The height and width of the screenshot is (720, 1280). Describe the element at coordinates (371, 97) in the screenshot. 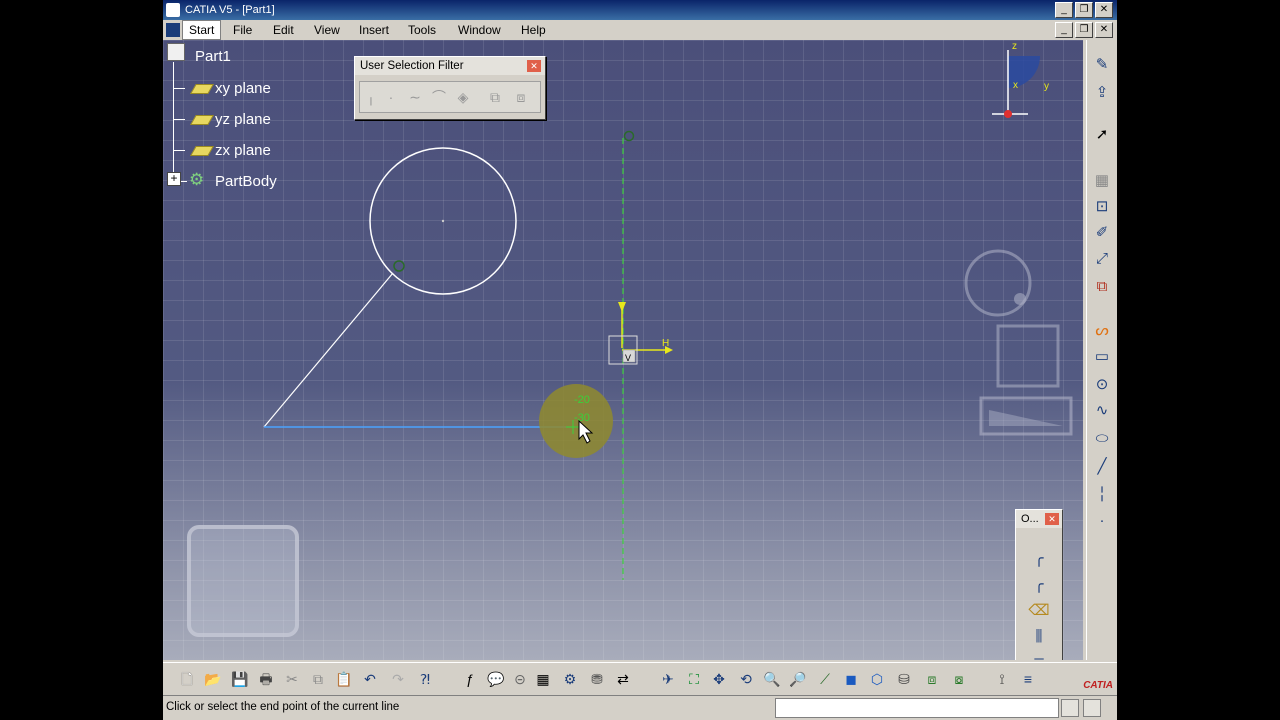

I see `point-filter-icon: ╷` at that location.